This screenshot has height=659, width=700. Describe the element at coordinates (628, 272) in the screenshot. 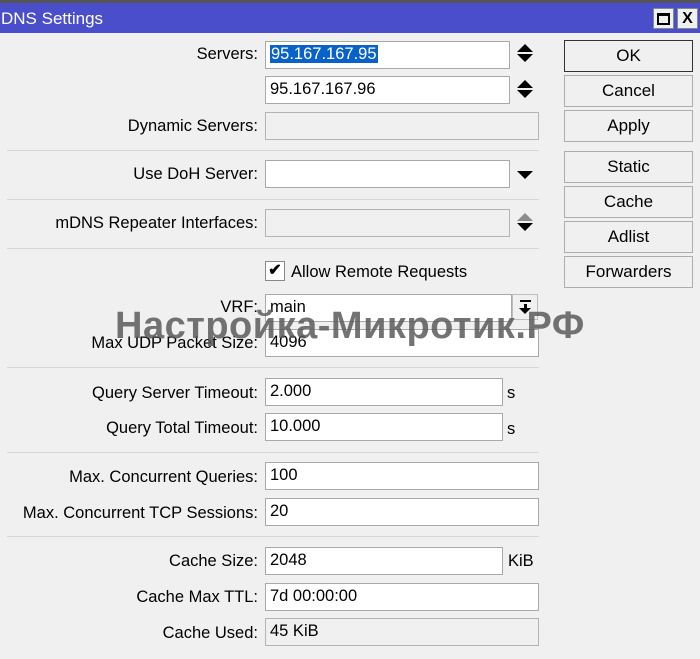

I see `forwarders-button: Forwarders` at that location.